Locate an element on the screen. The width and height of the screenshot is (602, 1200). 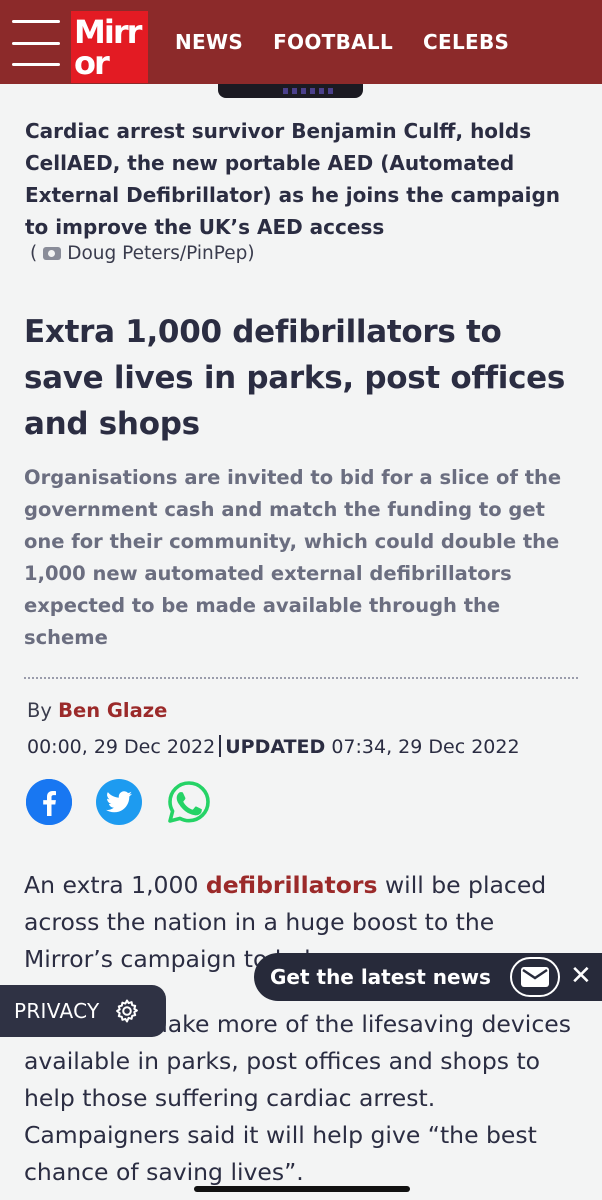
hamburger-menu-icon is located at coordinates (36, 43).